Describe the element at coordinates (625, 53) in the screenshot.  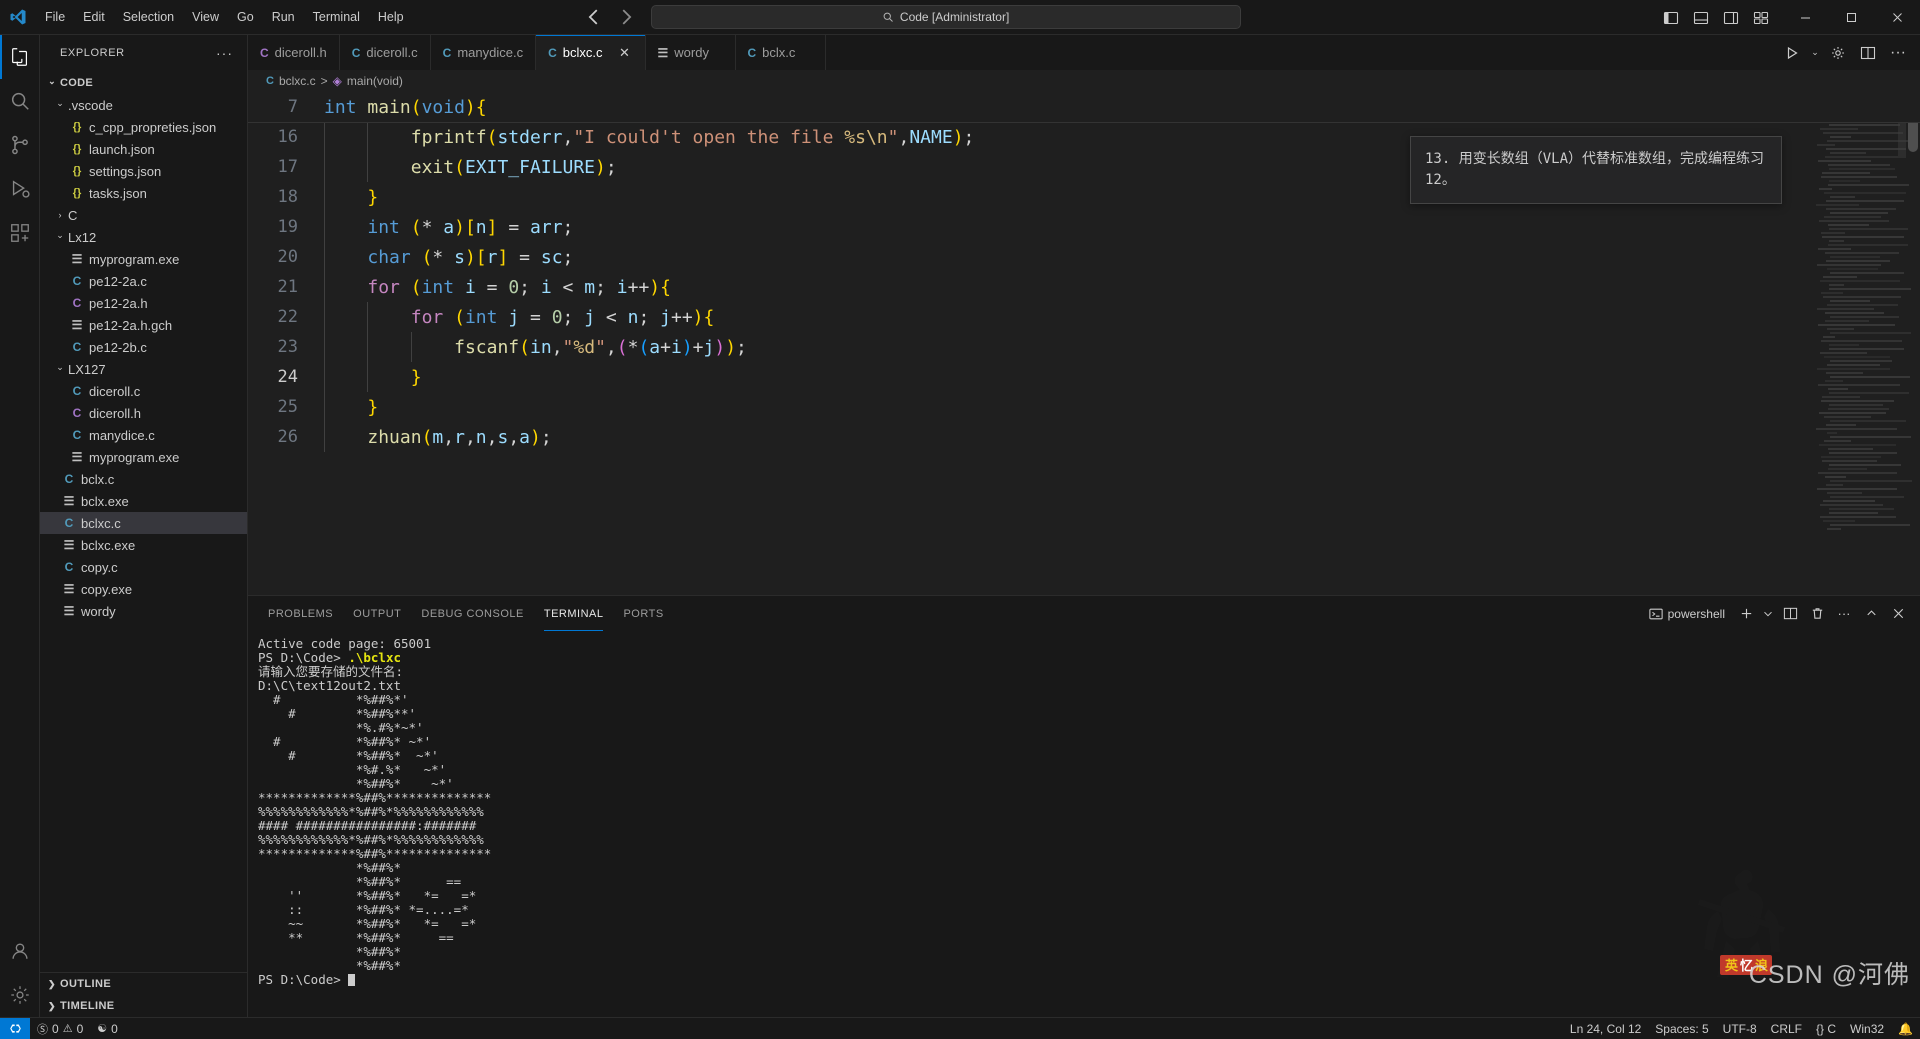
I see `close-icon: ✕` at that location.